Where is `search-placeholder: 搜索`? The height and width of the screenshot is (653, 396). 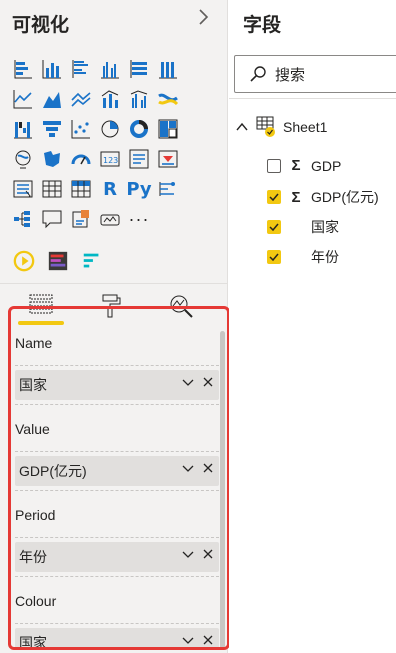 search-placeholder: 搜索 is located at coordinates (290, 75).